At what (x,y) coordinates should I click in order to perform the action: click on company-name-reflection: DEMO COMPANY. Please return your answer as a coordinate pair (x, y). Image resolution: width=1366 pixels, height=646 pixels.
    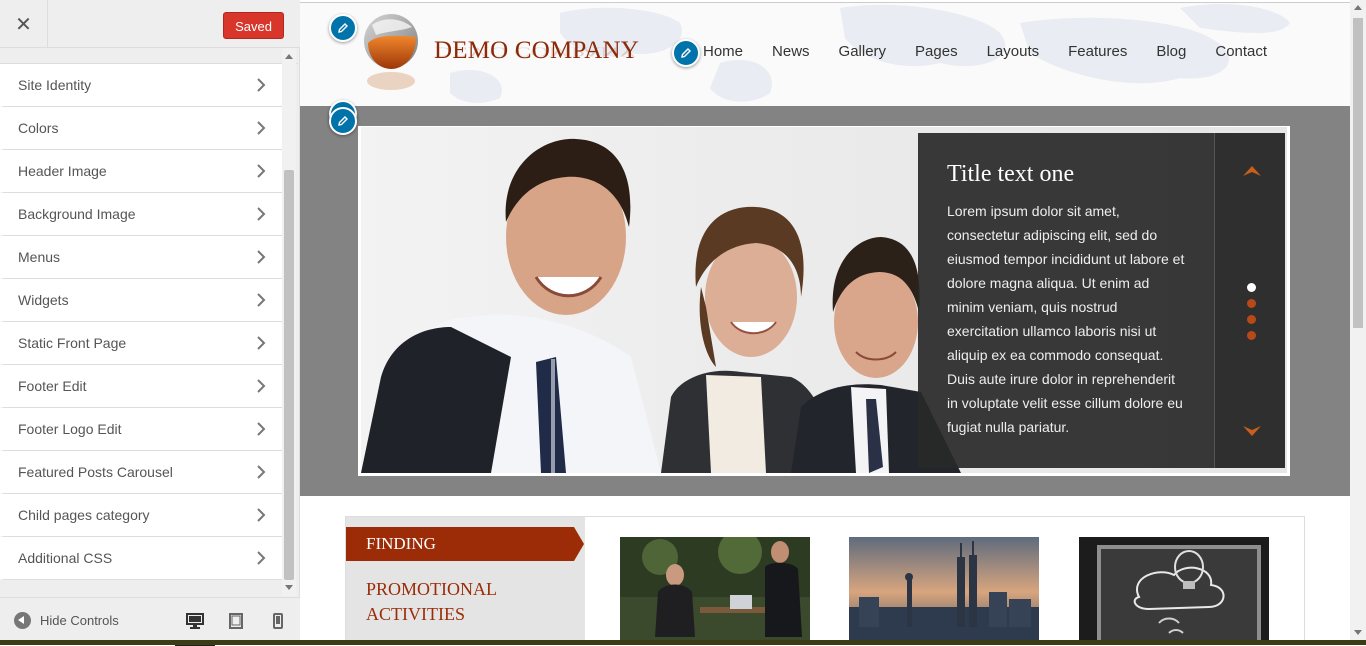
    Looking at the image, I should click on (535, 51).